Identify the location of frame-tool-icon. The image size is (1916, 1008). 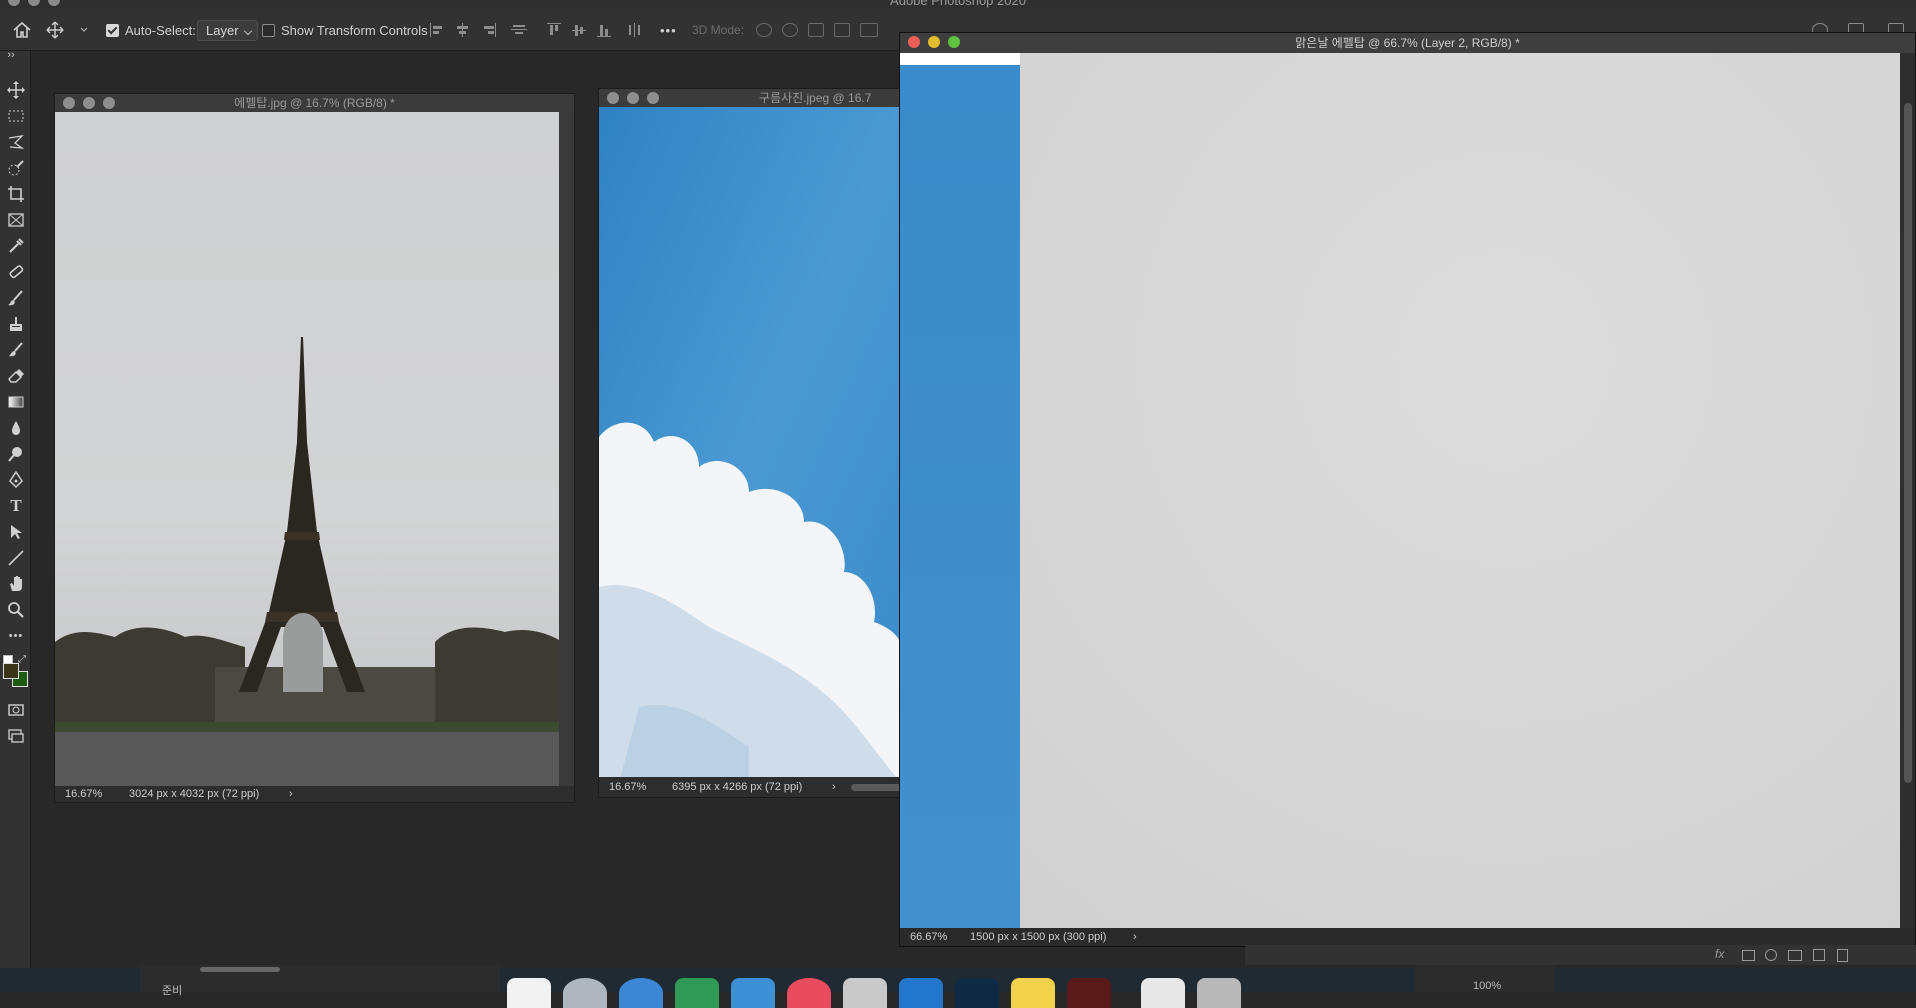
(16, 220).